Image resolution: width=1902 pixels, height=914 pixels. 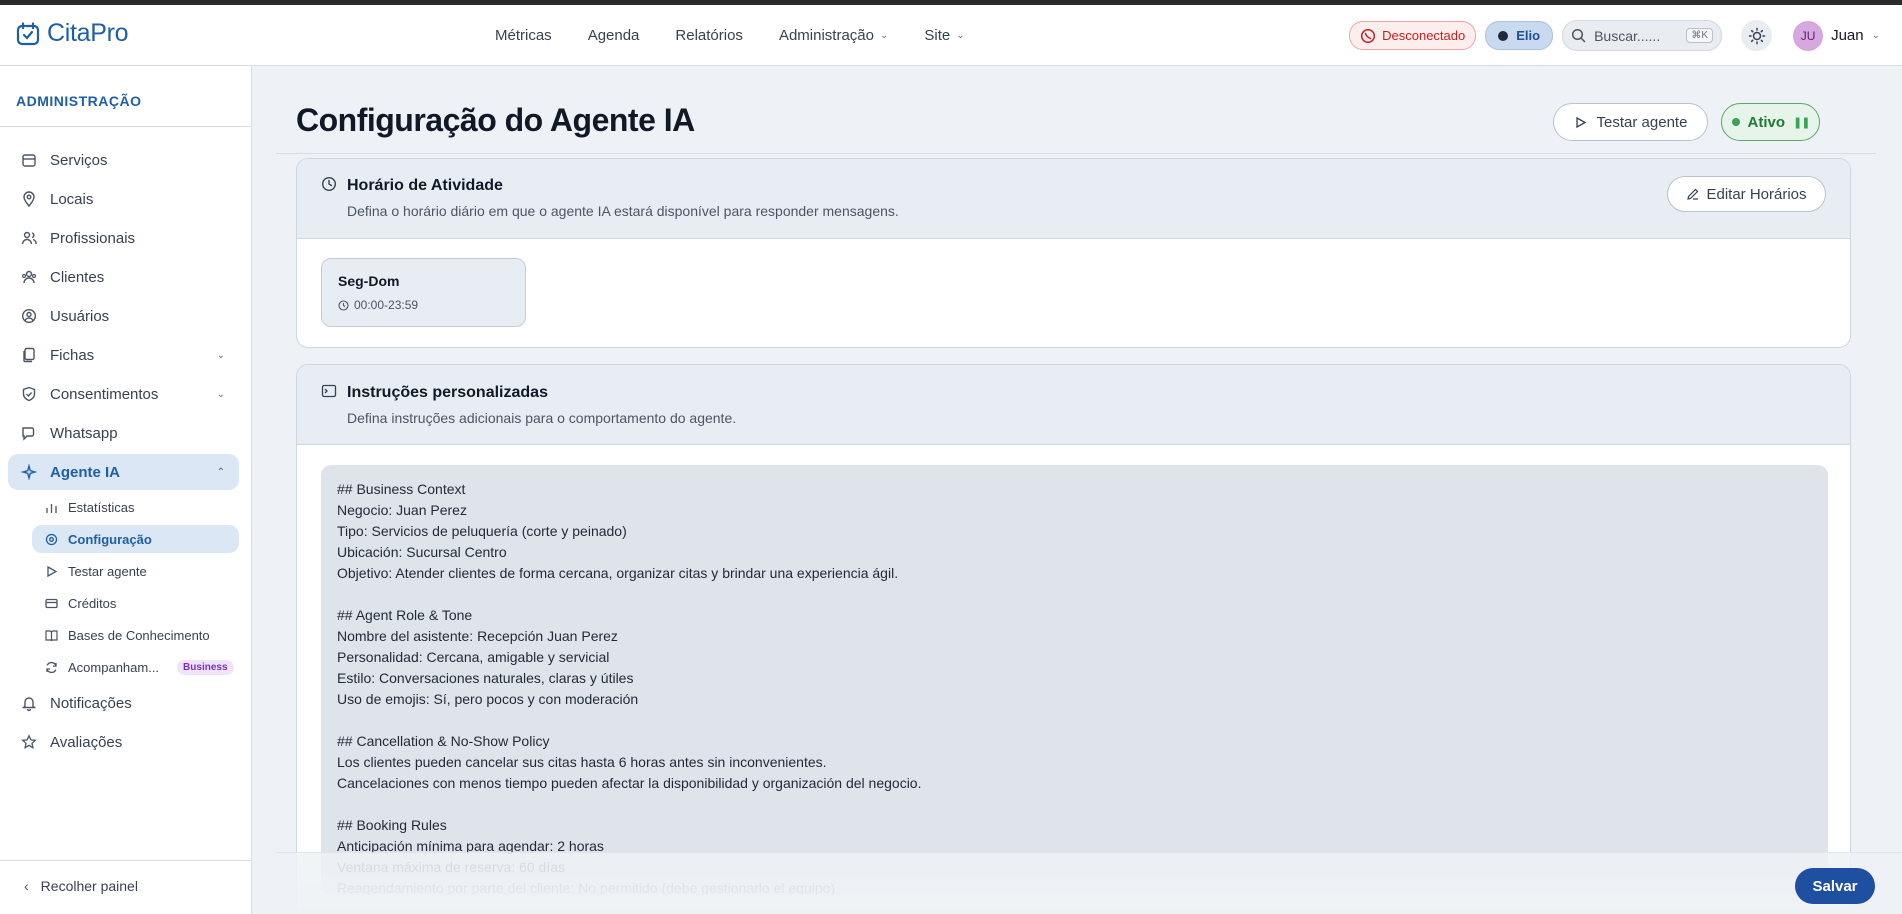 What do you see at coordinates (1089, 883) in the screenshot?
I see `bottom-action-bar: Salvar` at bounding box center [1089, 883].